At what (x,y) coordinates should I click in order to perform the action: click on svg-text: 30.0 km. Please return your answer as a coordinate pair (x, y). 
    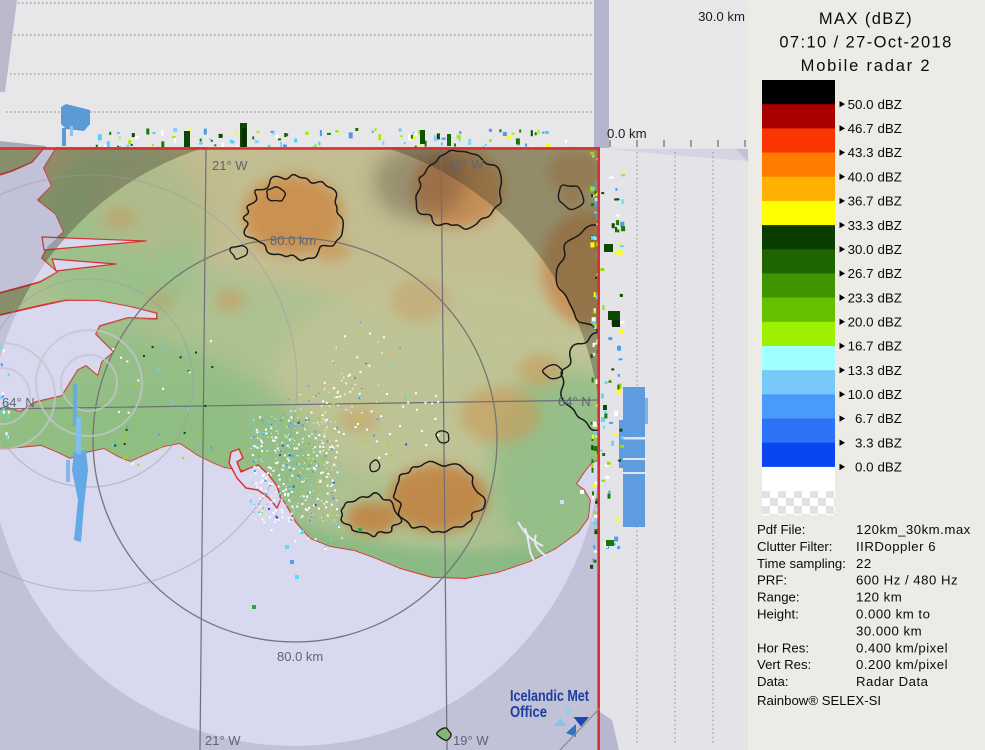
    Looking at the image, I should click on (721, 16).